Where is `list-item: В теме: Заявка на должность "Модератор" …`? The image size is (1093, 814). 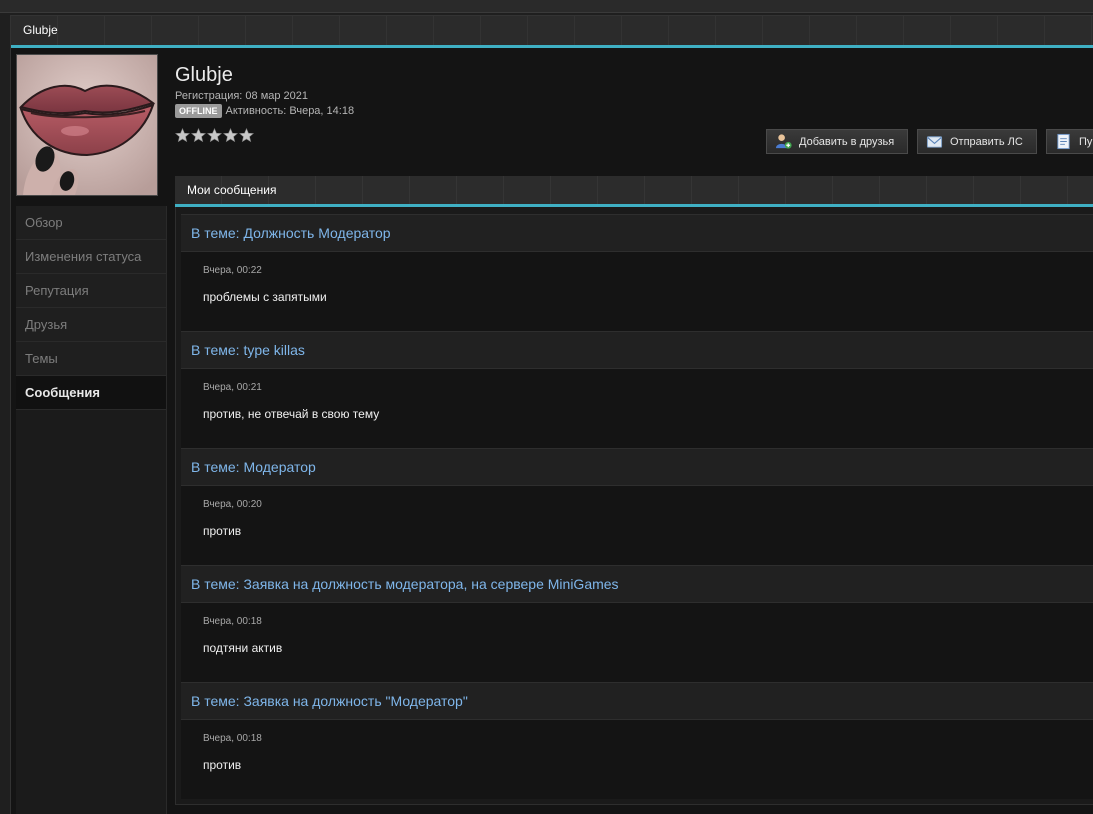 list-item: В теме: Заявка на должность "Модератор" … is located at coordinates (637, 740).